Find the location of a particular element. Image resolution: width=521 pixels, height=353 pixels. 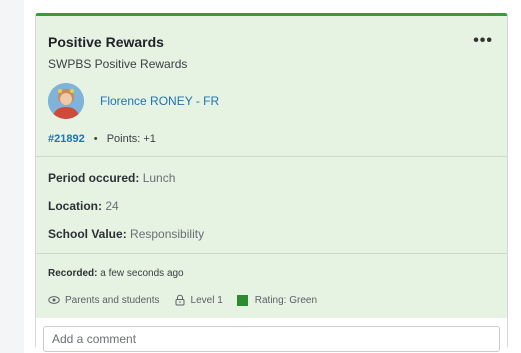

visibility-tag: Parents and students is located at coordinates (104, 300).